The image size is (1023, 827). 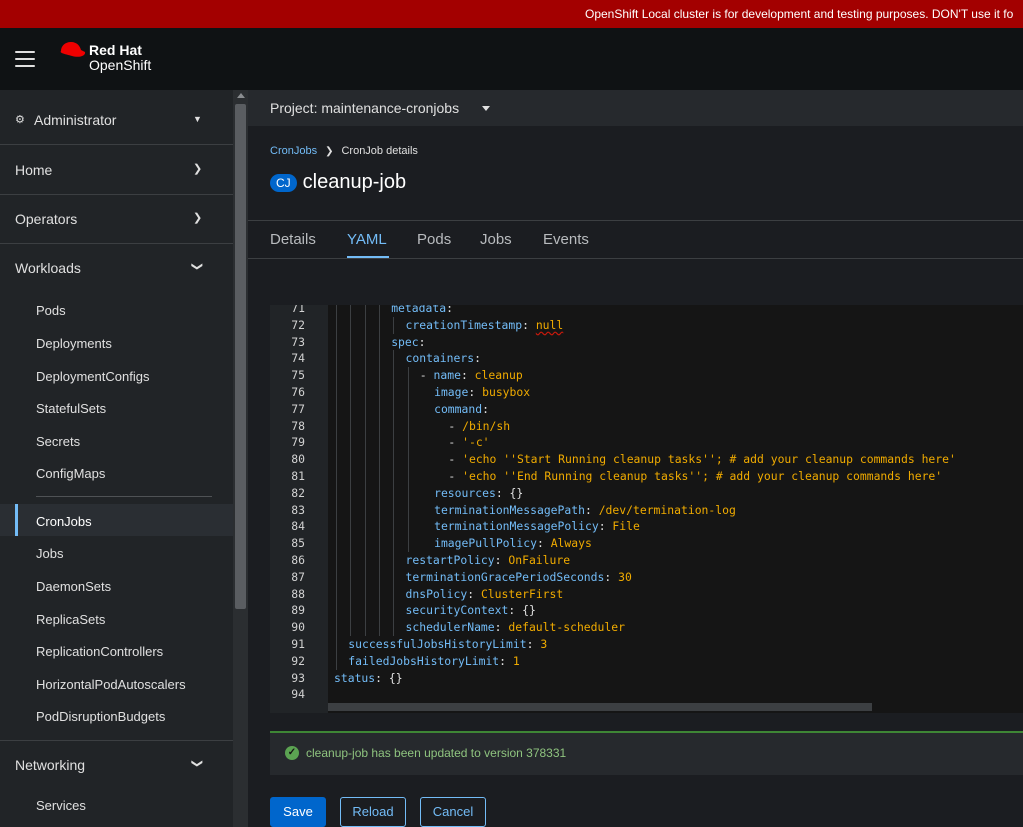 What do you see at coordinates (293, 239) in the screenshot?
I see `tab-details: Details` at bounding box center [293, 239].